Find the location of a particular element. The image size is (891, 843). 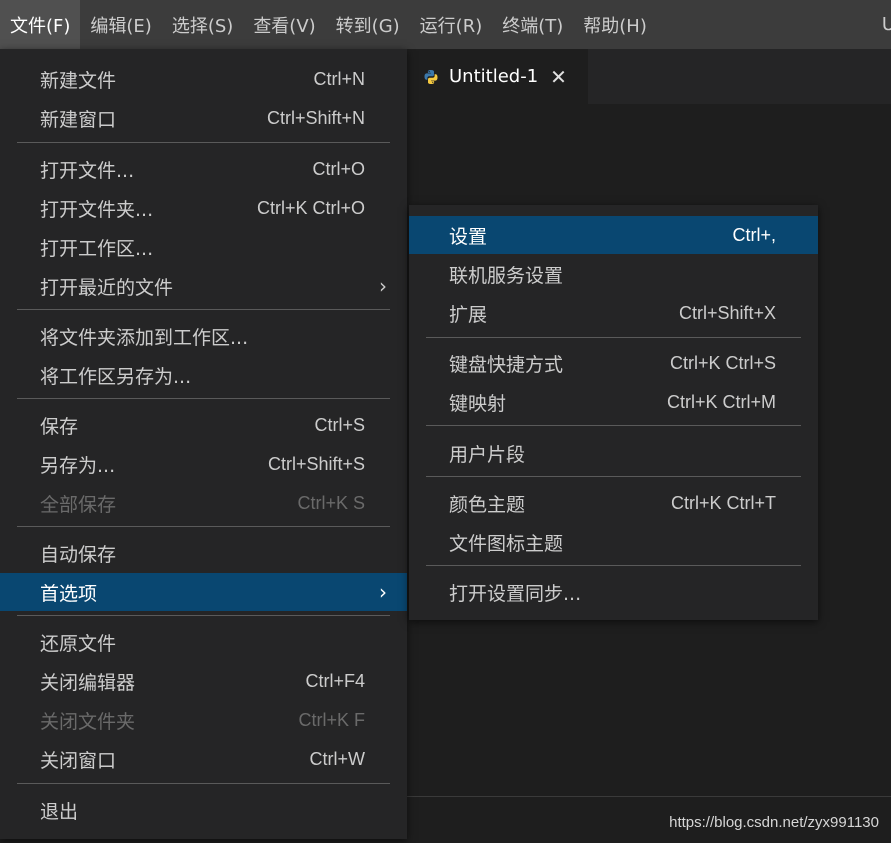

menu-item-shortcut: Ctrl+K Ctrl+T is located at coordinates (723, 502).